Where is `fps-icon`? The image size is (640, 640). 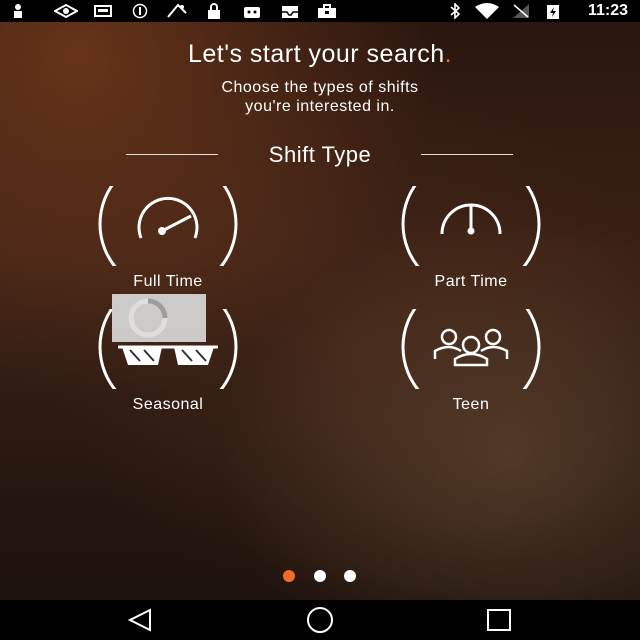 fps-icon is located at coordinates (177, 10).